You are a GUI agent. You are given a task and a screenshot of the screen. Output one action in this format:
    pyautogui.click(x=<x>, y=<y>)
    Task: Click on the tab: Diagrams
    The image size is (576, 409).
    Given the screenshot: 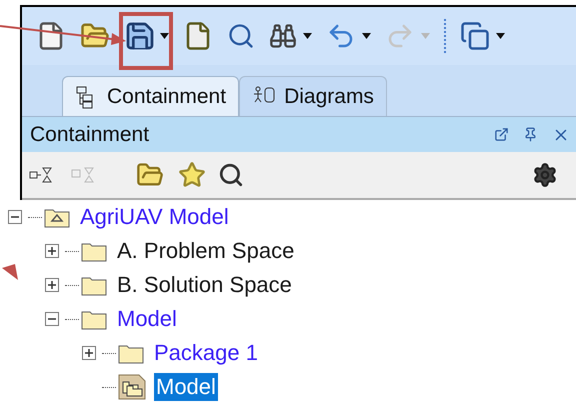 What is the action you would take?
    pyautogui.click(x=313, y=96)
    